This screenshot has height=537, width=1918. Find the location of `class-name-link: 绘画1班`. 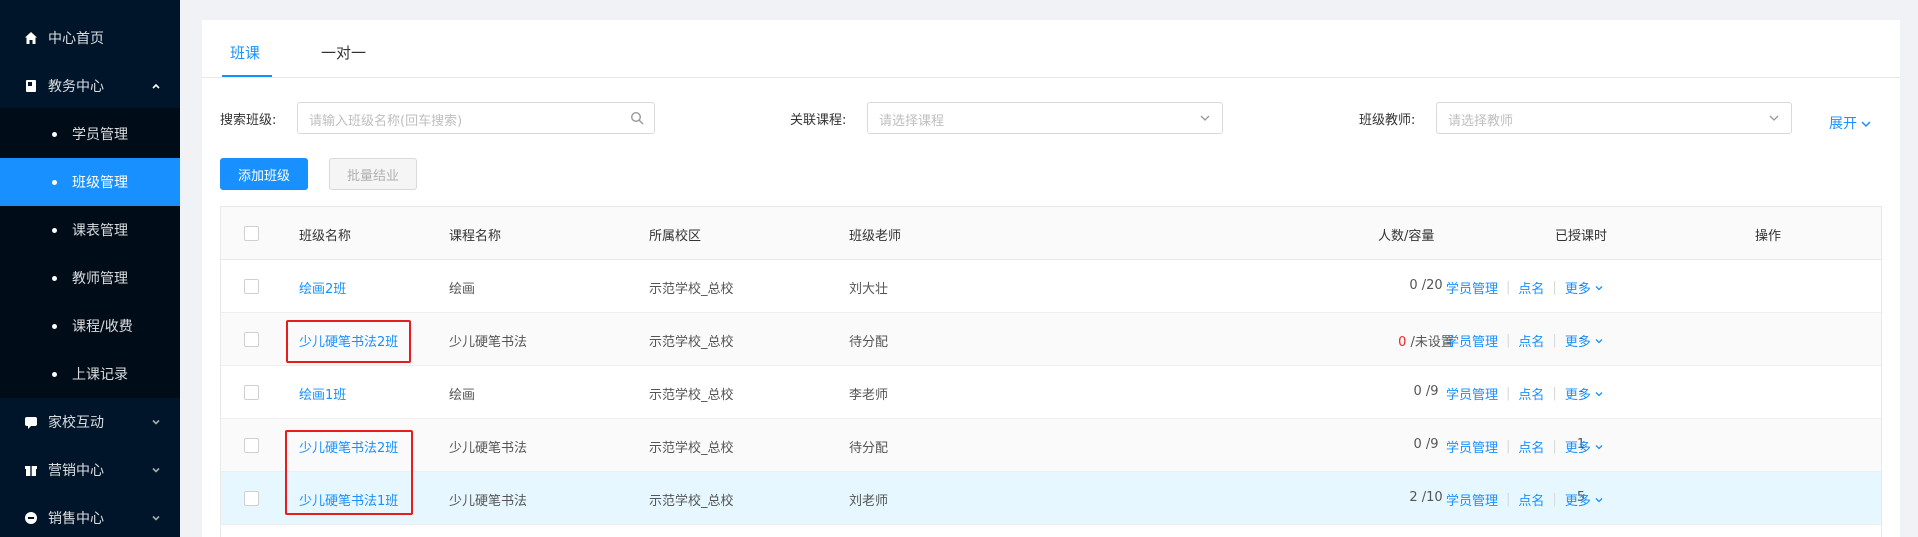

class-name-link: 绘画1班 is located at coordinates (322, 393).